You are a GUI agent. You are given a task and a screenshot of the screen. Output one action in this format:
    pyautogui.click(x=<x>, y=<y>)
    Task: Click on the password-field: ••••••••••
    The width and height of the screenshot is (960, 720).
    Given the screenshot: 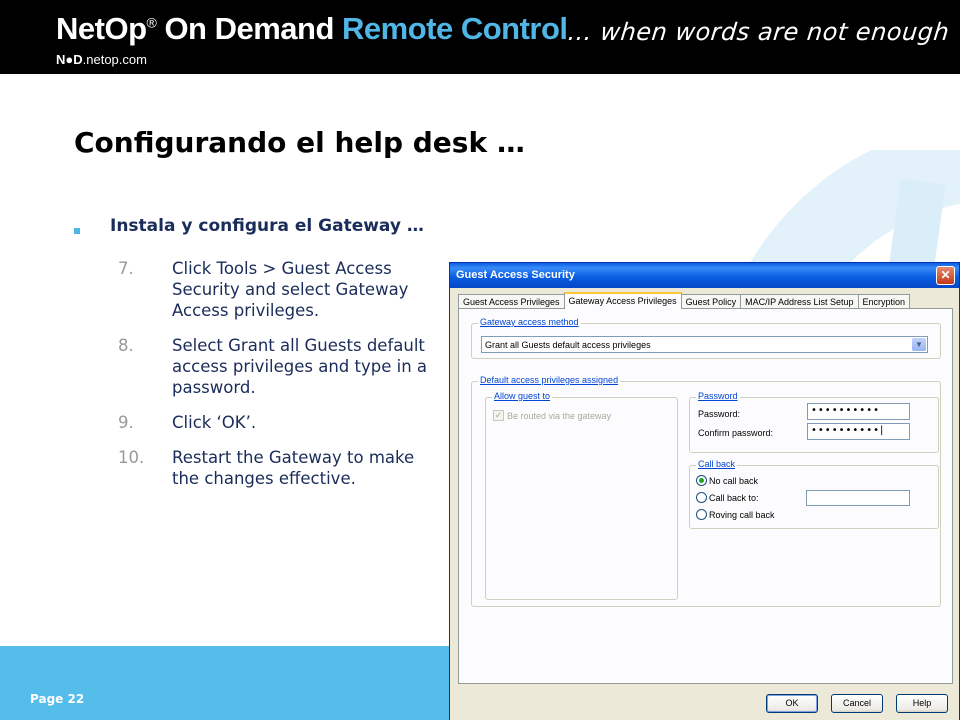 What is the action you would take?
    pyautogui.click(x=858, y=411)
    